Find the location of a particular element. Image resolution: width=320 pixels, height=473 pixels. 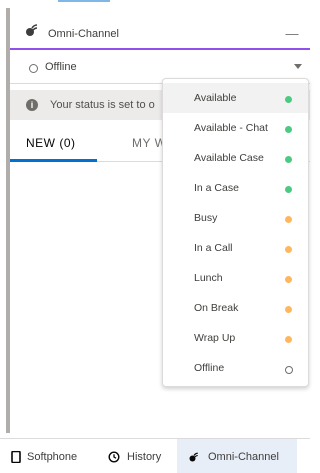

utility-omni-channel-button: Omni-Channel is located at coordinates (237, 456).